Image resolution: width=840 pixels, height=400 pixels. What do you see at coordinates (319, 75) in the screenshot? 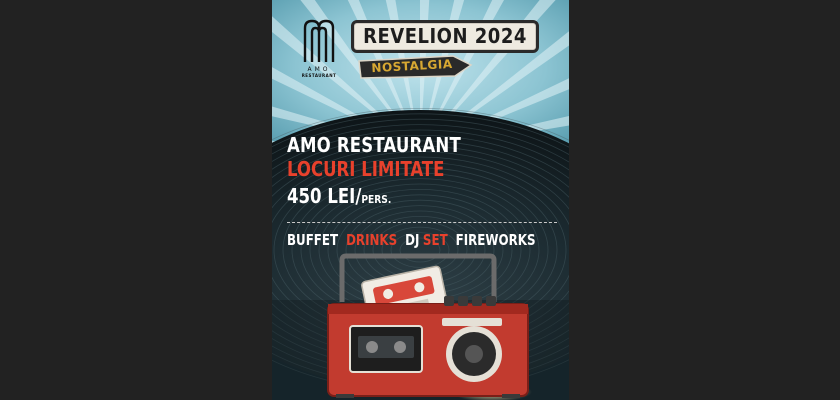
I see `logo-subtitle: RESTAURANT` at bounding box center [319, 75].